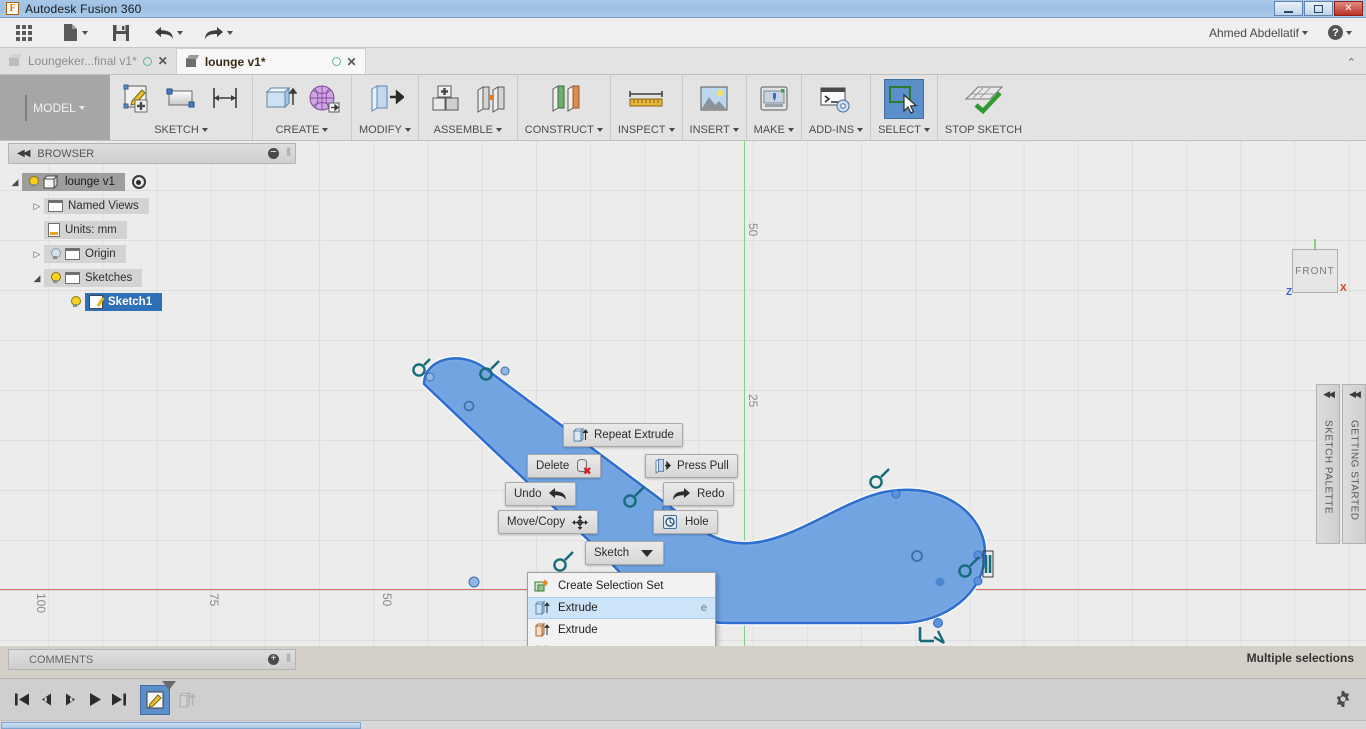  I want to click on browser-node: Named Views, so click(96, 206).